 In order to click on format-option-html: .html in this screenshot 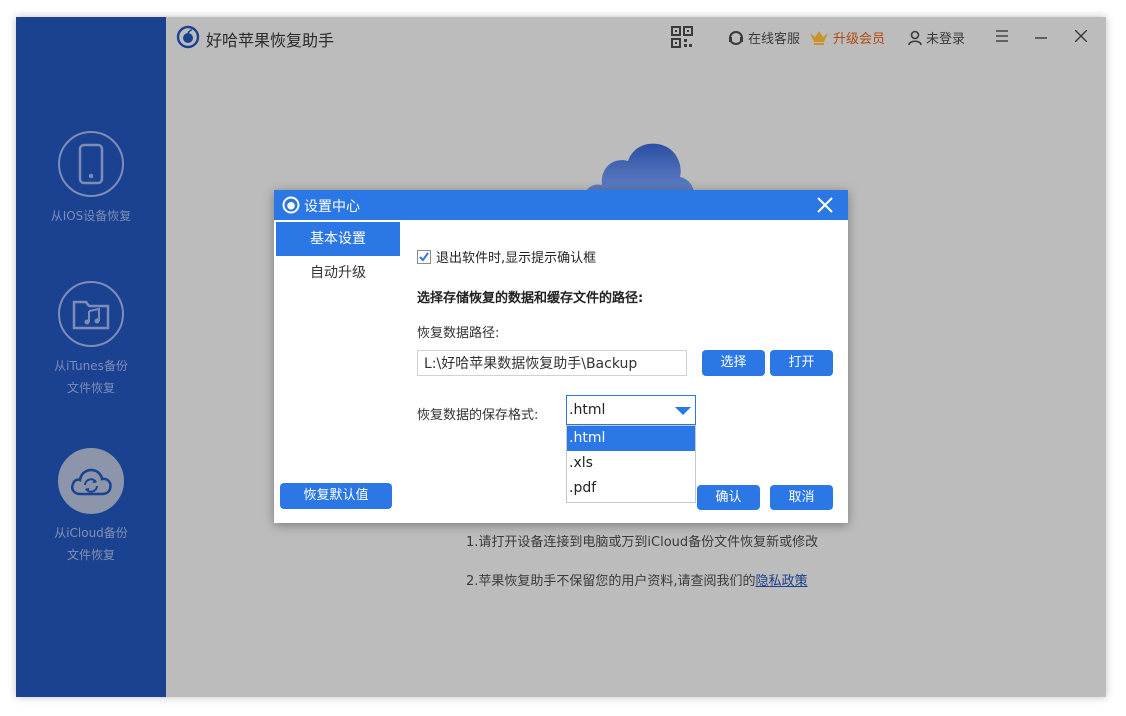, I will do `click(631, 438)`.